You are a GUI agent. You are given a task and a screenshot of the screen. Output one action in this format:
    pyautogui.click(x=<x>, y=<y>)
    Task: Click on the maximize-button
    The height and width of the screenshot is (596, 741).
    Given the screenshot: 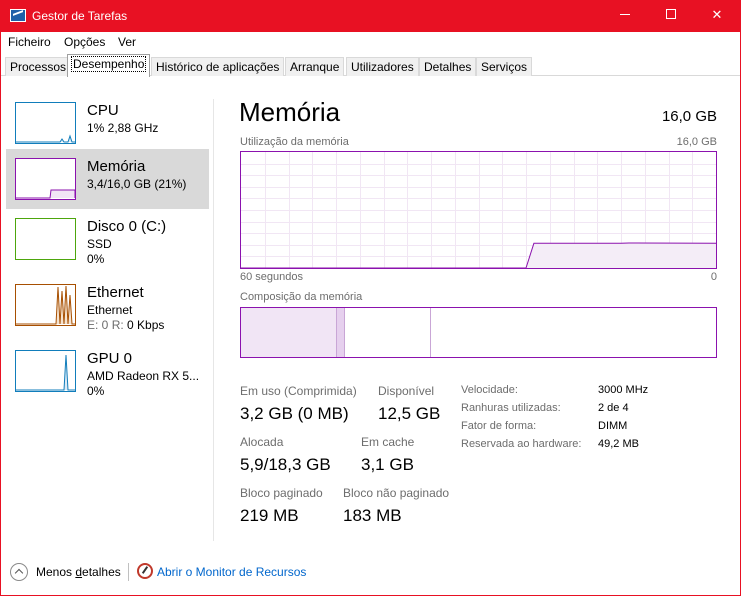 What is the action you would take?
    pyautogui.click(x=671, y=16)
    